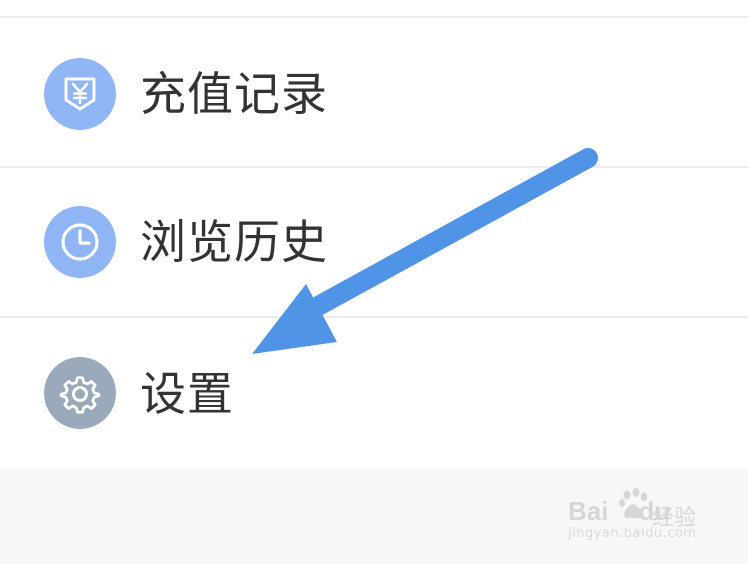 This screenshot has width=748, height=564. I want to click on baidu-jingyan-watermark: Bai du 经验 jingyan.baidu.com, so click(638, 518).